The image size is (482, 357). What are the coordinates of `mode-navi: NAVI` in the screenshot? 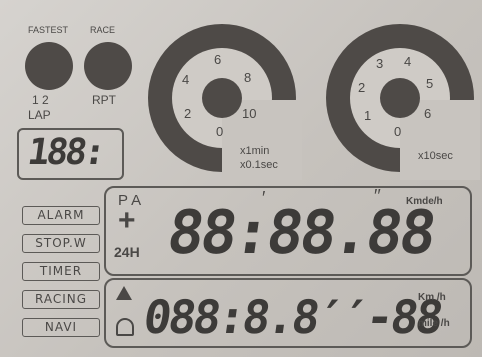 It's located at (61, 327).